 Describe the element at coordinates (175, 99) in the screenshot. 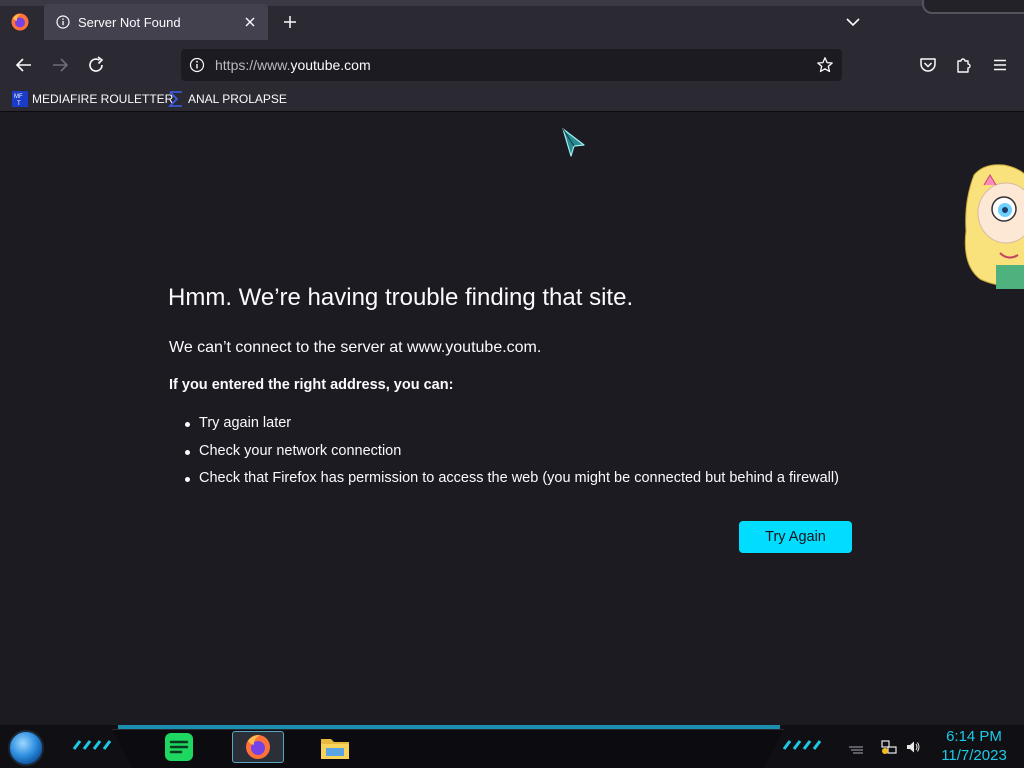

I see `sigma-icon` at that location.